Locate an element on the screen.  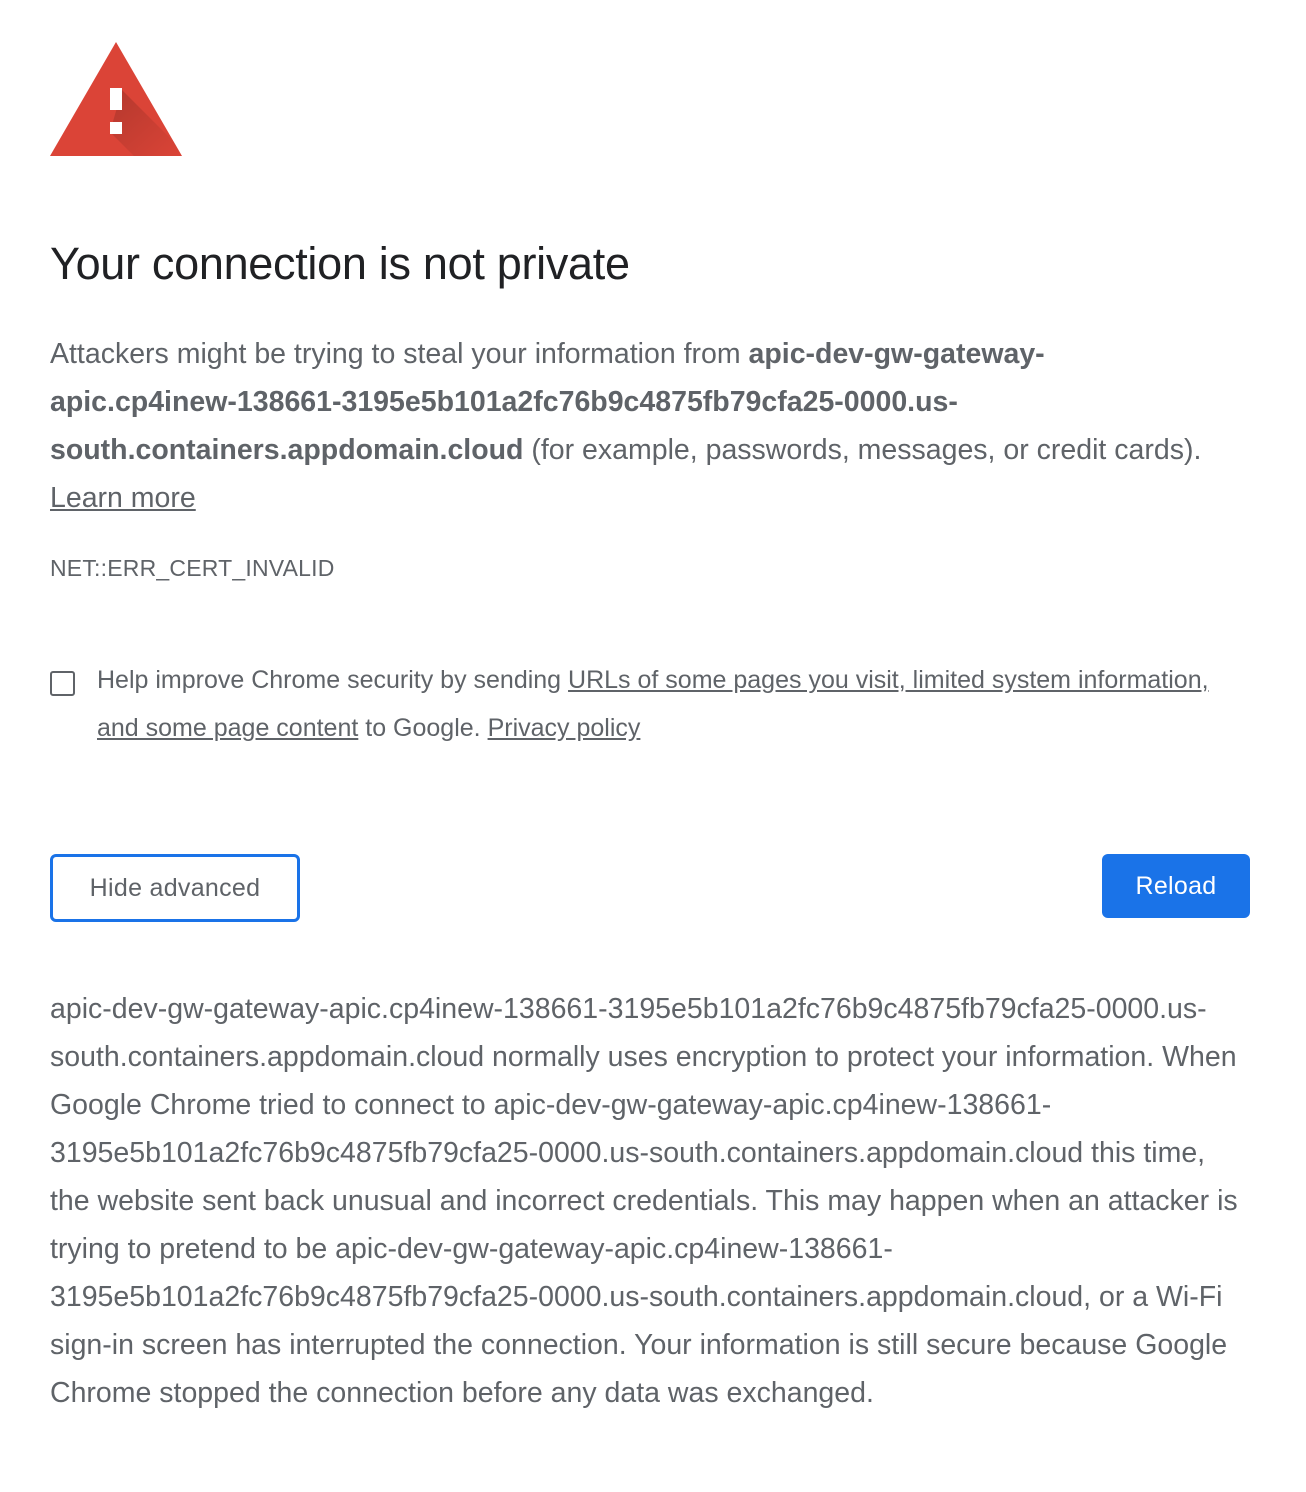
optin-checkbox is located at coordinates (62, 683).